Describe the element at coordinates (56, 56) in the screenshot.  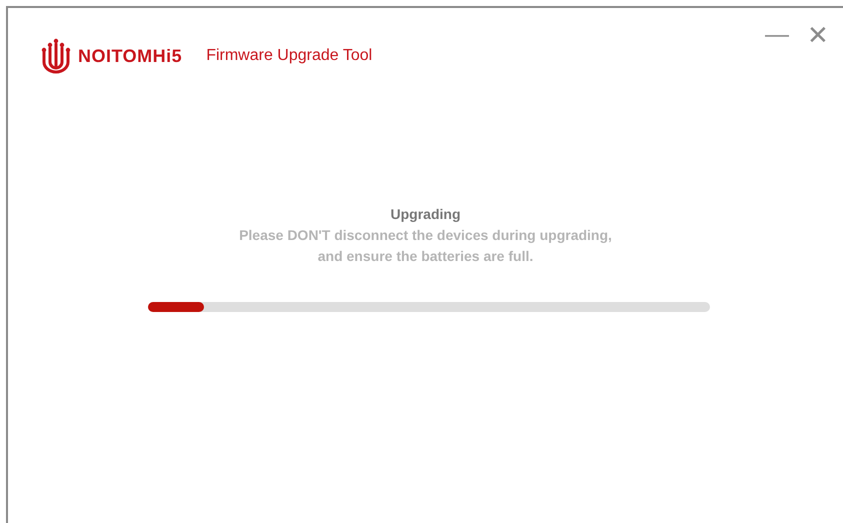
I see `logo-icon` at that location.